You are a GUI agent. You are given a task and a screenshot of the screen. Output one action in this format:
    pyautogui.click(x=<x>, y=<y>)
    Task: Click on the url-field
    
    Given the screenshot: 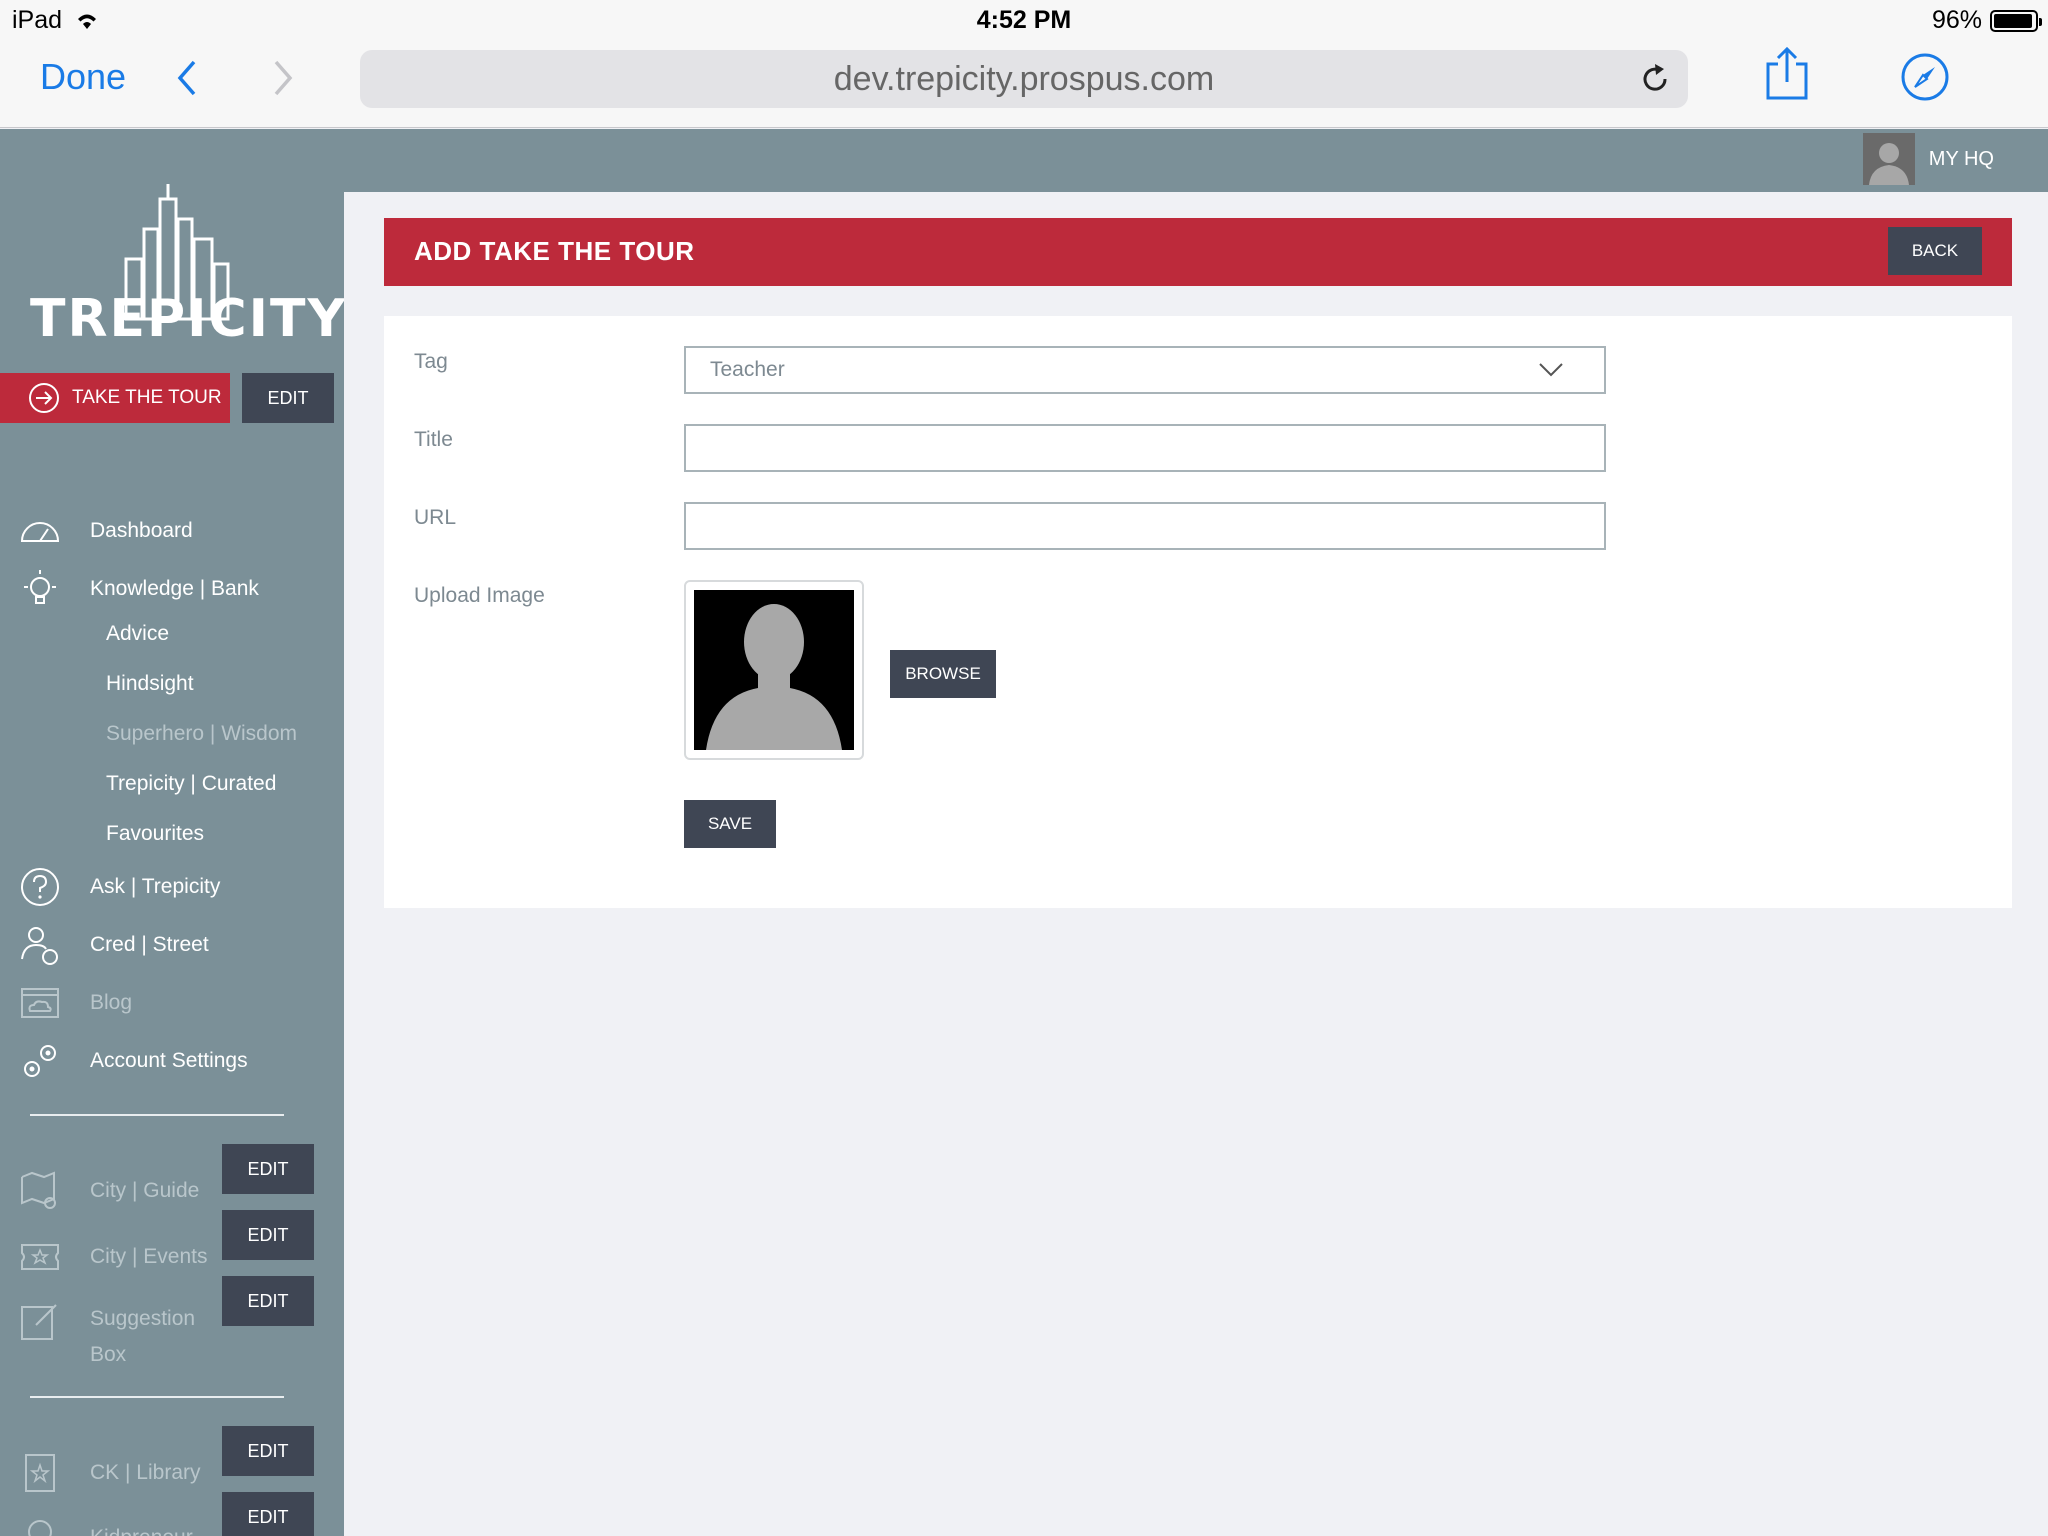 What is the action you would take?
    pyautogui.click(x=1145, y=526)
    